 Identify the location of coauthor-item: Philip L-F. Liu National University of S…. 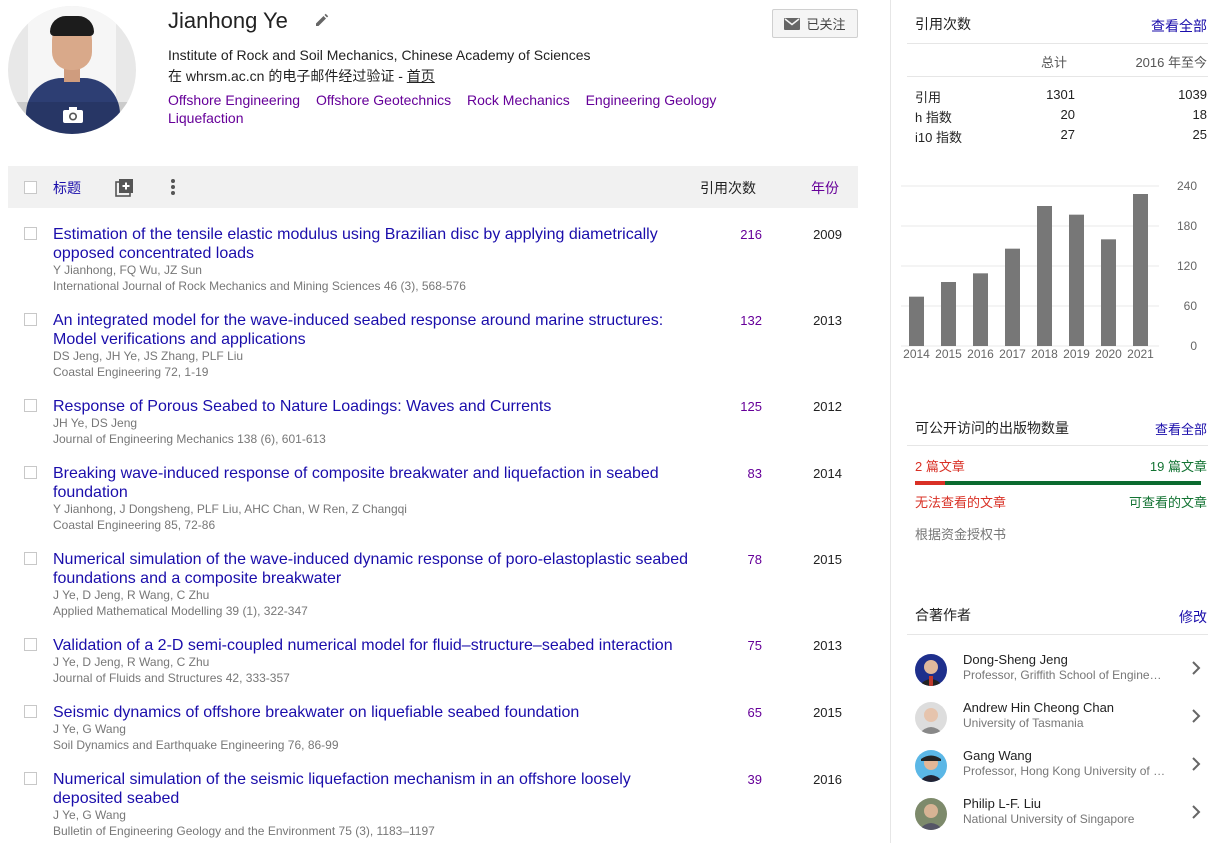
(1060, 818).